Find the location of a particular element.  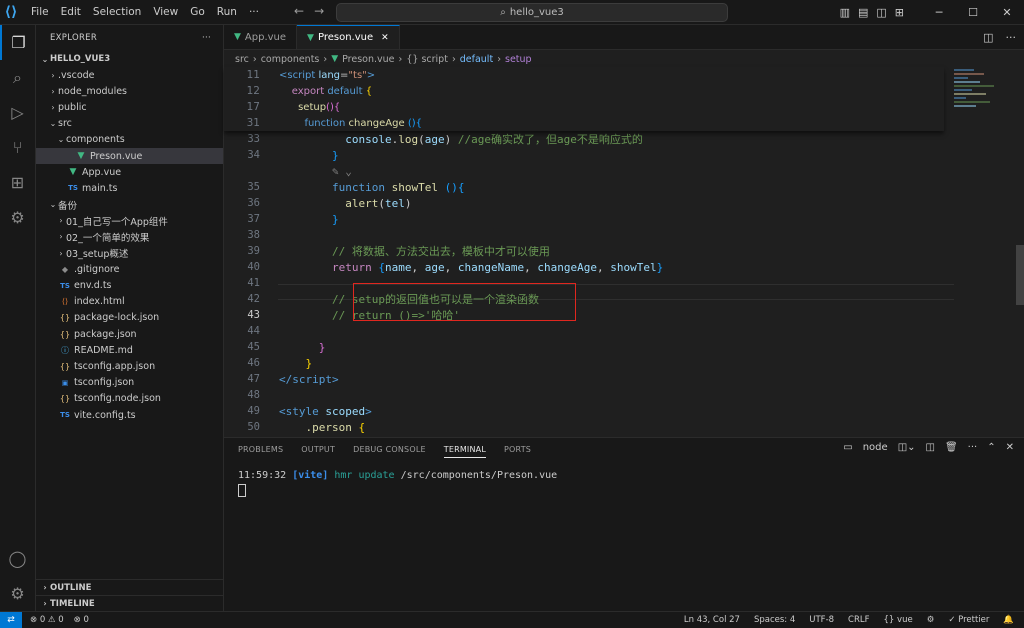

remote-indicator-icon: ⇄ is located at coordinates (11, 620).